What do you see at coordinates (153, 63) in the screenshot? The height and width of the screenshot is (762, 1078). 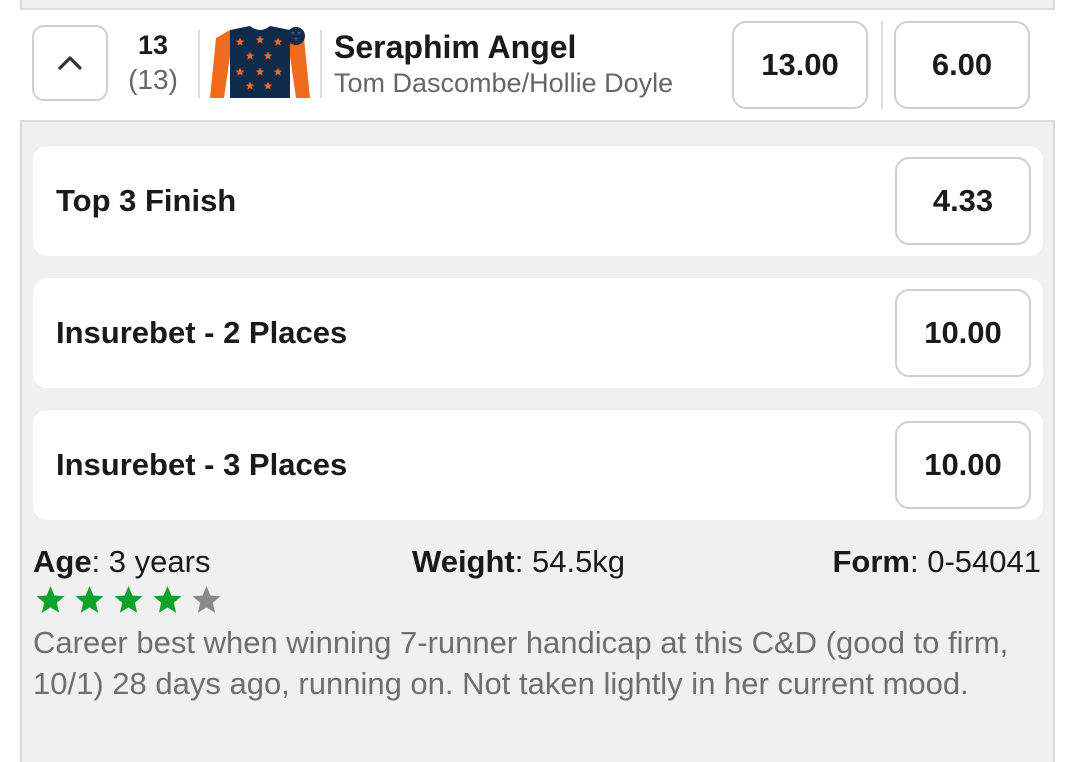 I see `runner-numbers: 13 (13)` at bounding box center [153, 63].